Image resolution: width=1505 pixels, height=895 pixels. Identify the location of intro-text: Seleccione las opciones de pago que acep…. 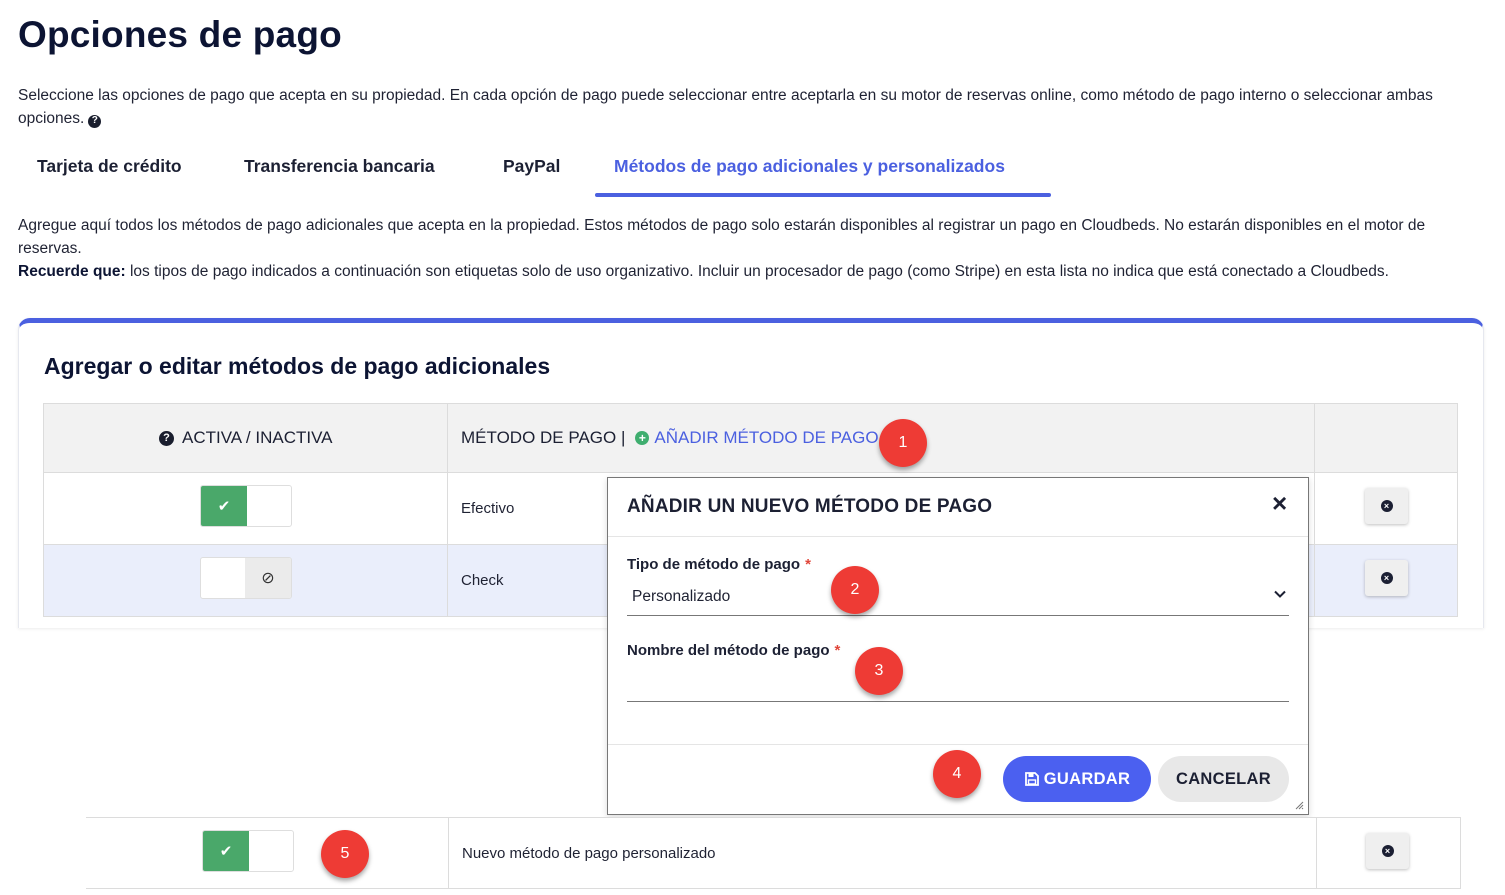
(725, 107).